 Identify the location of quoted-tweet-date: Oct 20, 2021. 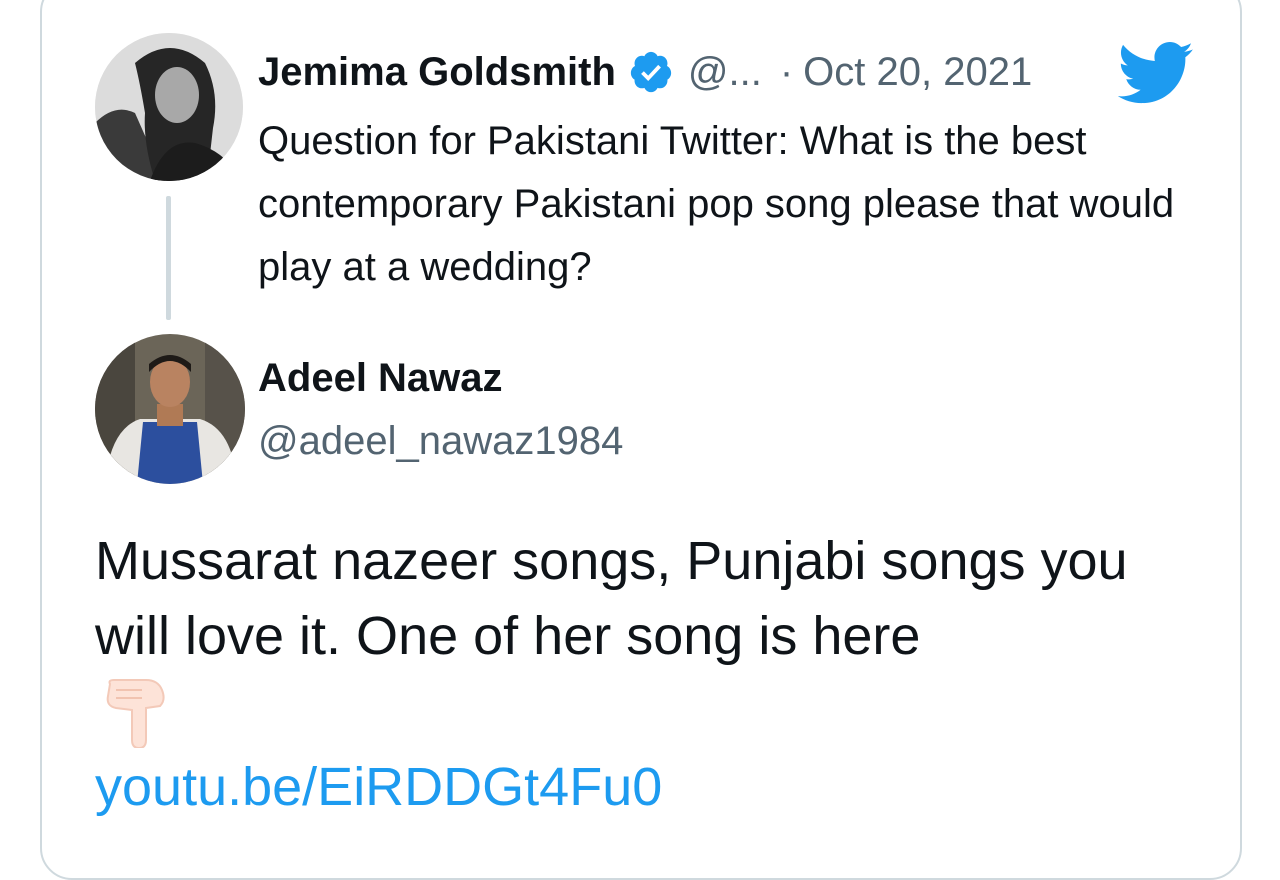
(917, 72).